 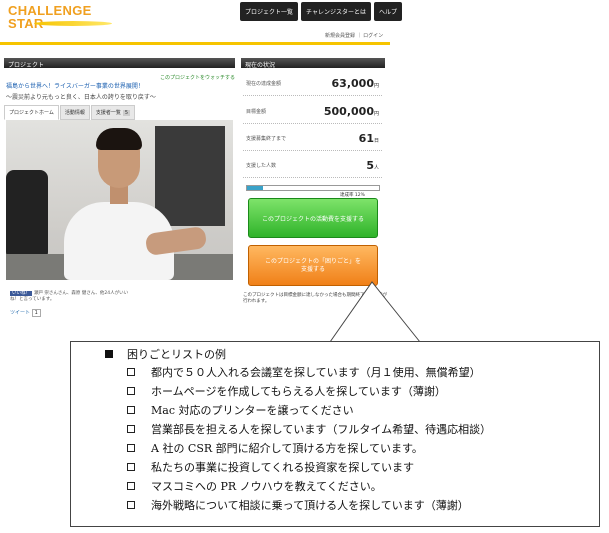 I want to click on list-item: 営業部長を担える人を探しています（フルタイム希望、待遇応相談）, so click(x=352, y=429).